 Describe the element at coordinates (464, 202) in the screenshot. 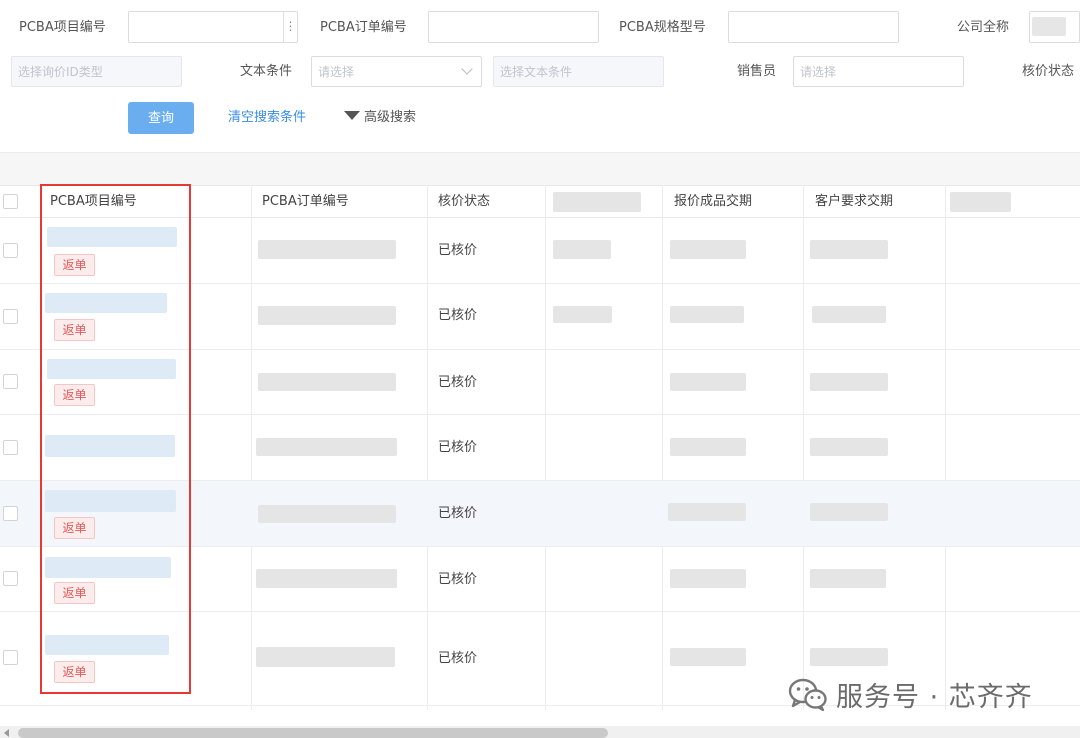

I see `header-pricing-status: 核价状态` at that location.